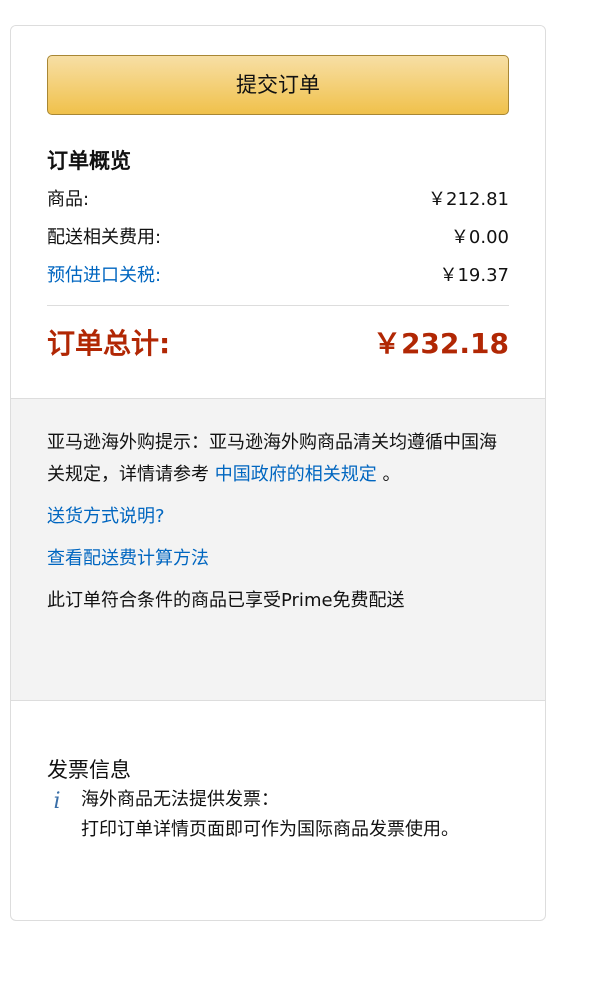  What do you see at coordinates (278, 774) in the screenshot?
I see `invoice-section: 发票信息 i 海外商品无法提供发票： 打印订单详情页面即可作为国际商品发票使用。` at bounding box center [278, 774].